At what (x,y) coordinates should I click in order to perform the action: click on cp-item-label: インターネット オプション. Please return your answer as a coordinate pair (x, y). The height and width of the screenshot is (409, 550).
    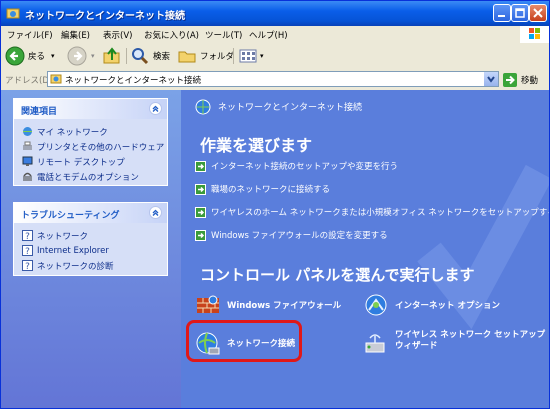
    Looking at the image, I should click on (447, 306).